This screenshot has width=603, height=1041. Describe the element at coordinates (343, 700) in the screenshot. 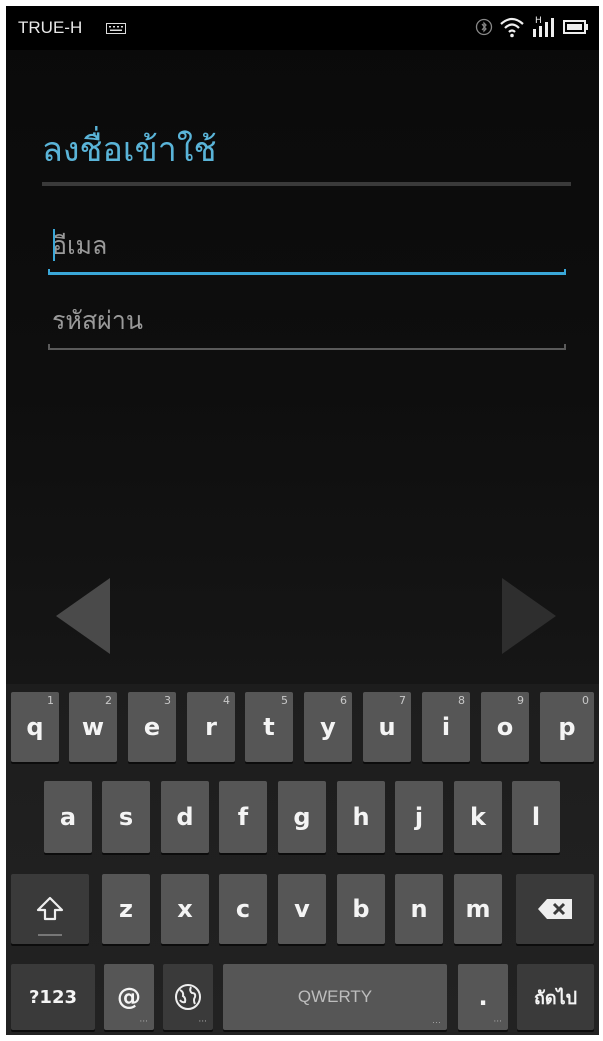

I see `key-hint: 6` at that location.